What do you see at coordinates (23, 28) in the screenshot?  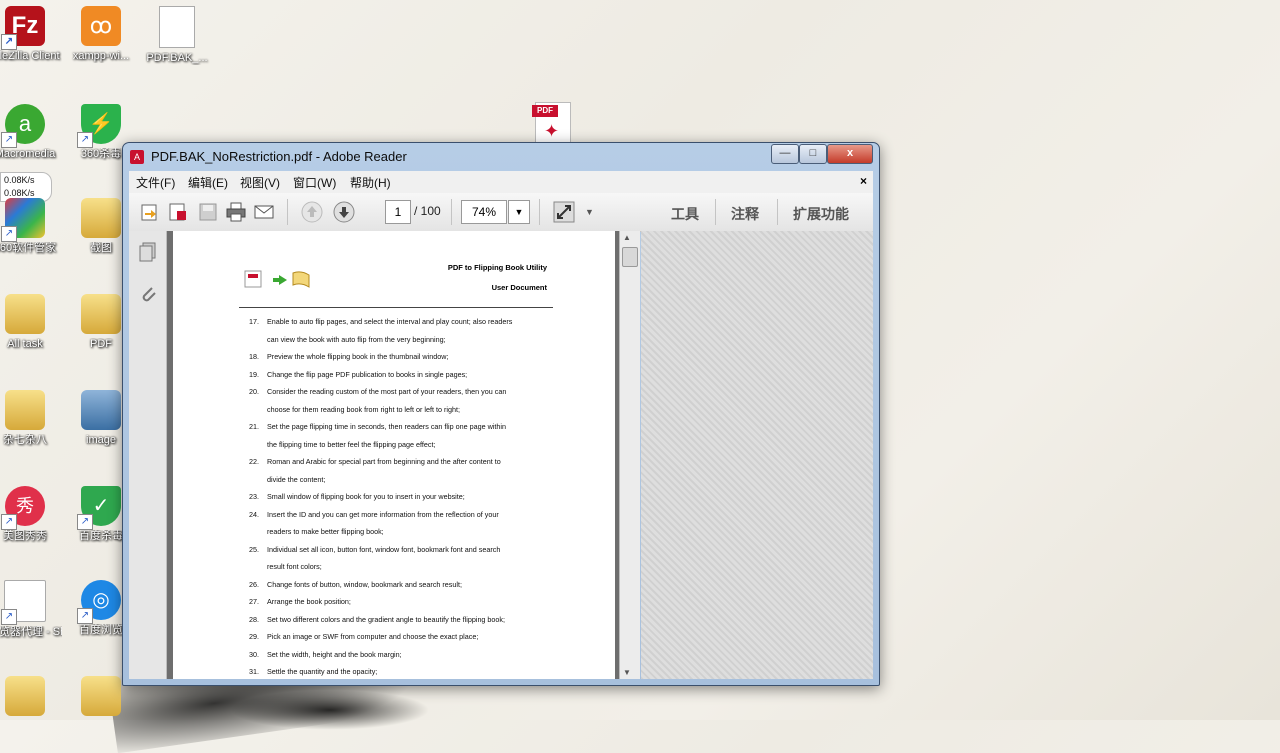 I see `filezilla-icon: Fz ↗` at bounding box center [23, 28].